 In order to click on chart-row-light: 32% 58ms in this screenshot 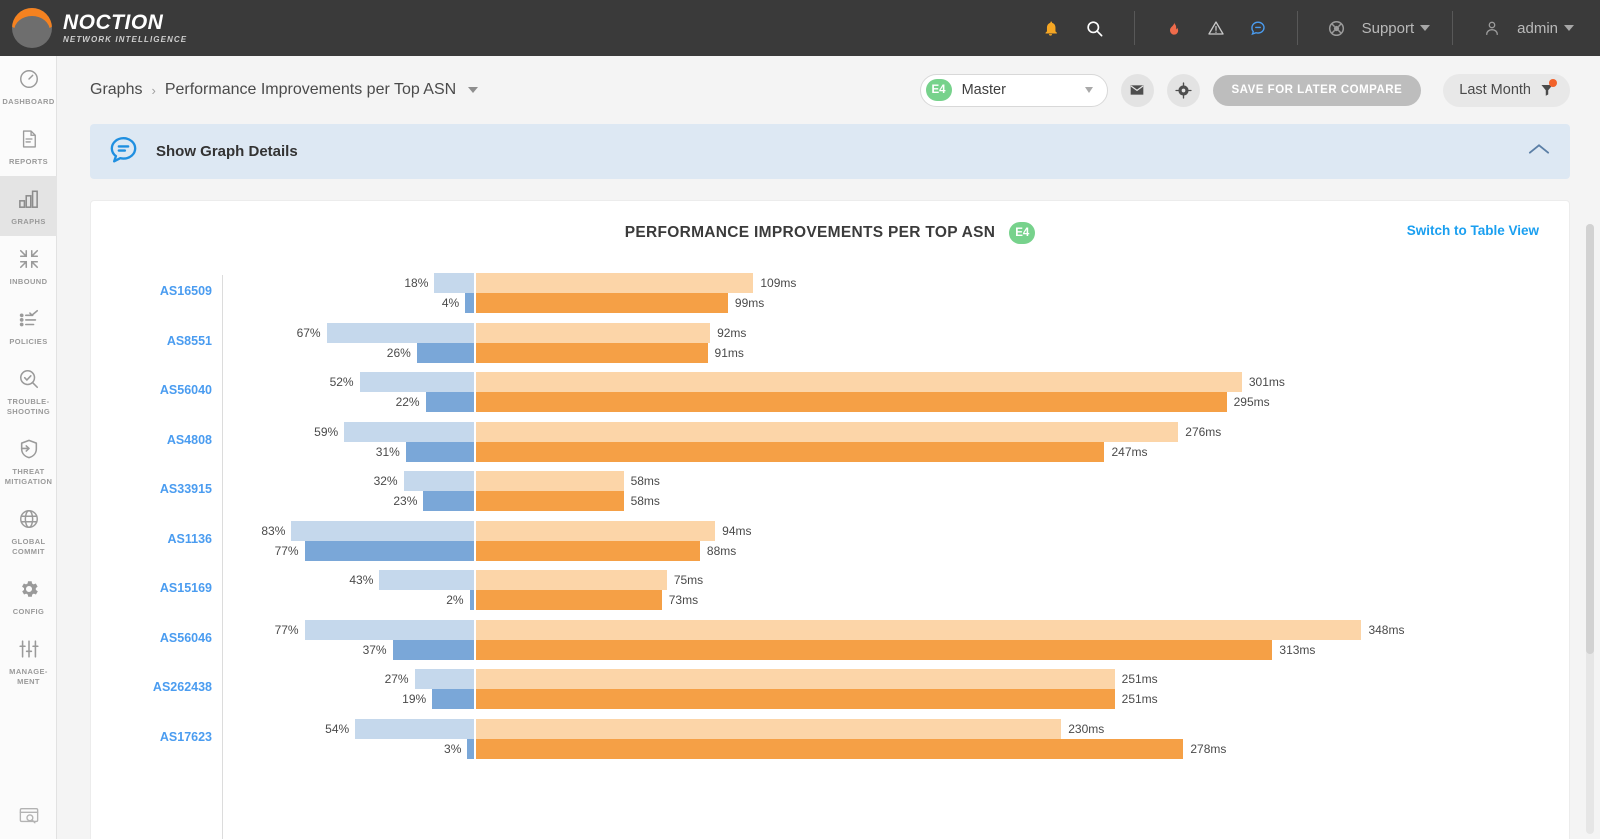, I will do `click(830, 481)`.